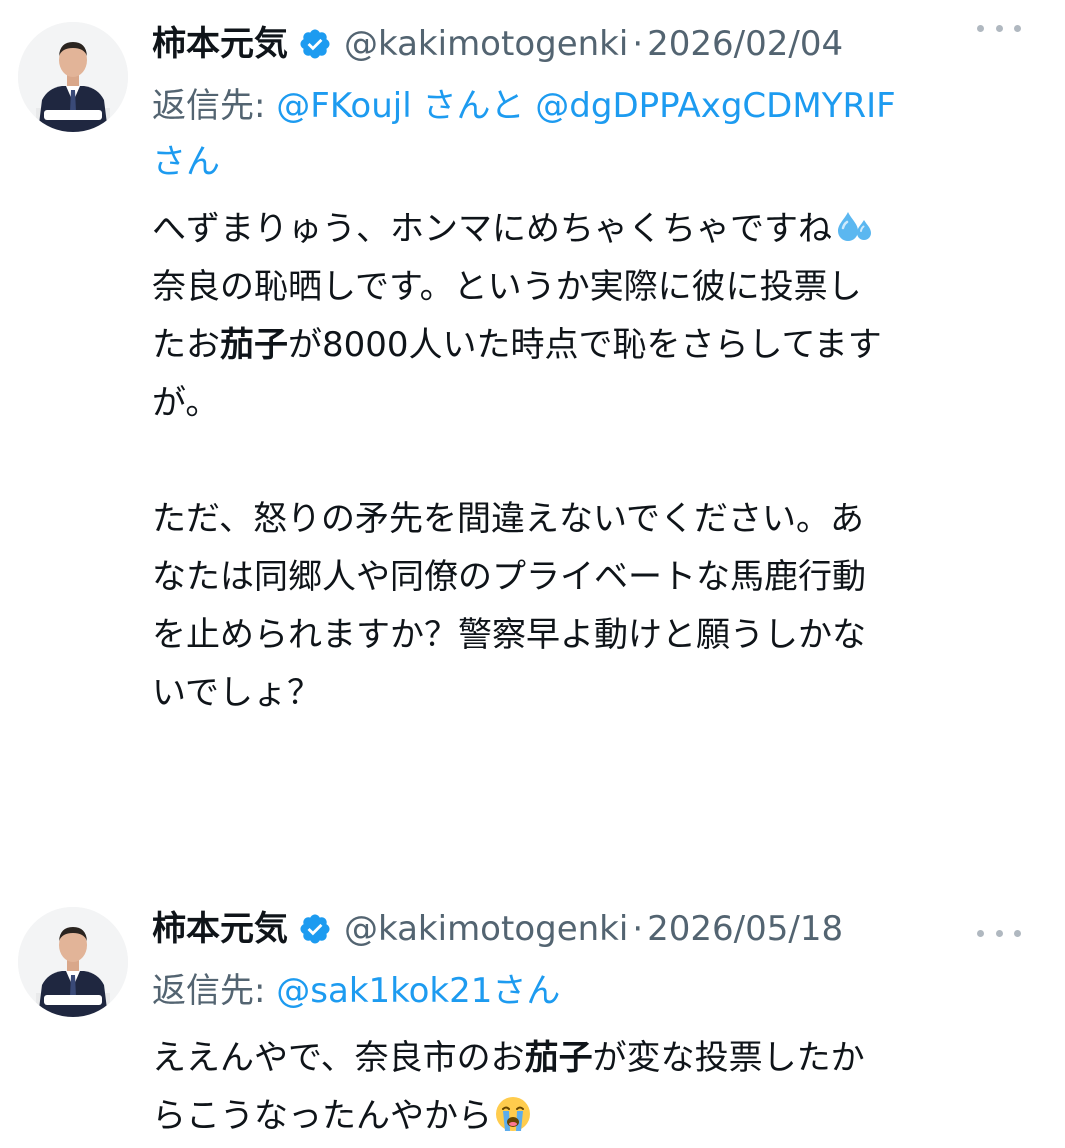  I want to click on tweet-header: 柿本元気 @kakimotogenki · 2026/02/04, so click(598, 44).